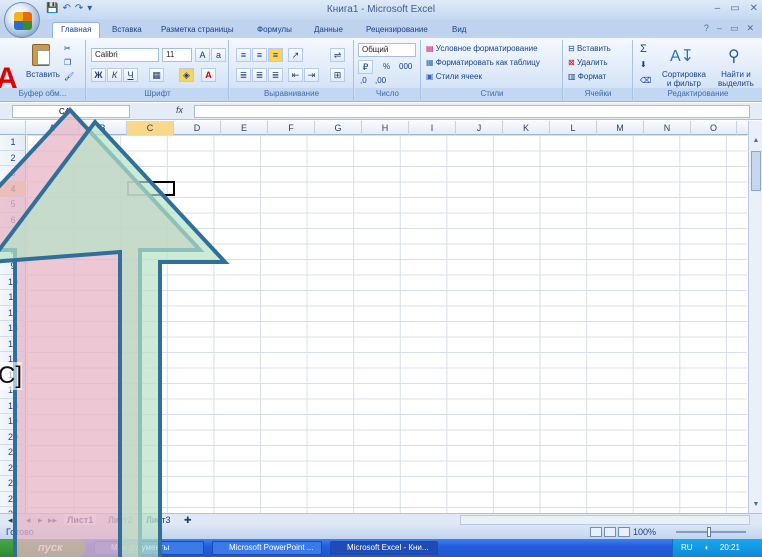  Describe the element at coordinates (114, 75) in the screenshot. I see `italic-button: К` at that location.